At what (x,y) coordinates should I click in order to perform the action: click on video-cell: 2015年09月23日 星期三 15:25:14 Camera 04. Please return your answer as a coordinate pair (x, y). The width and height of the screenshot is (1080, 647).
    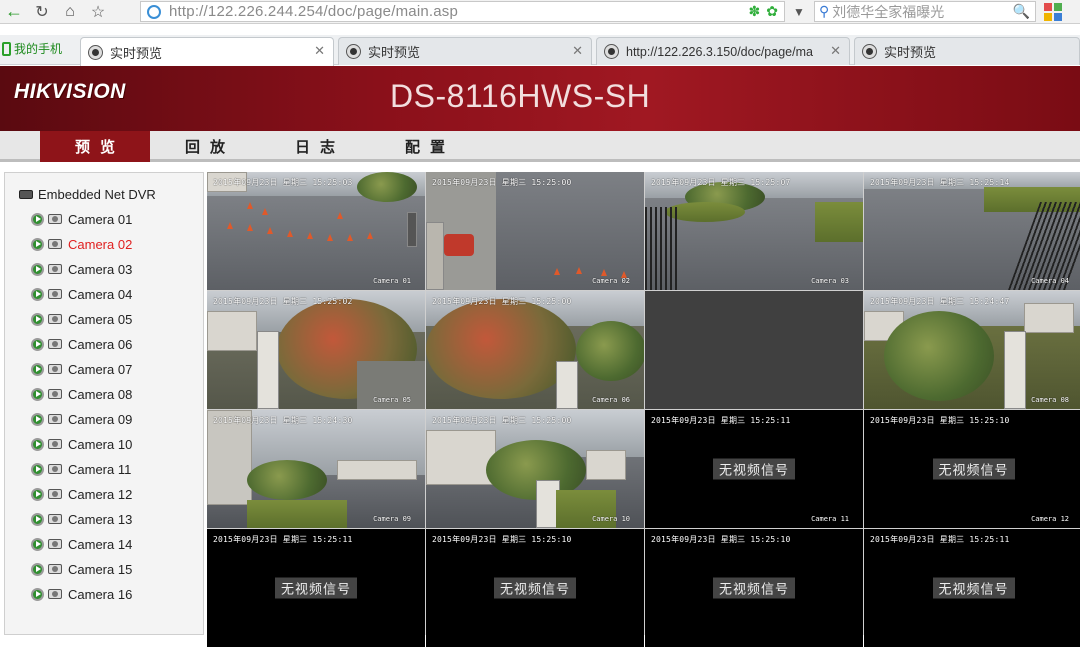
    Looking at the image, I should click on (972, 231).